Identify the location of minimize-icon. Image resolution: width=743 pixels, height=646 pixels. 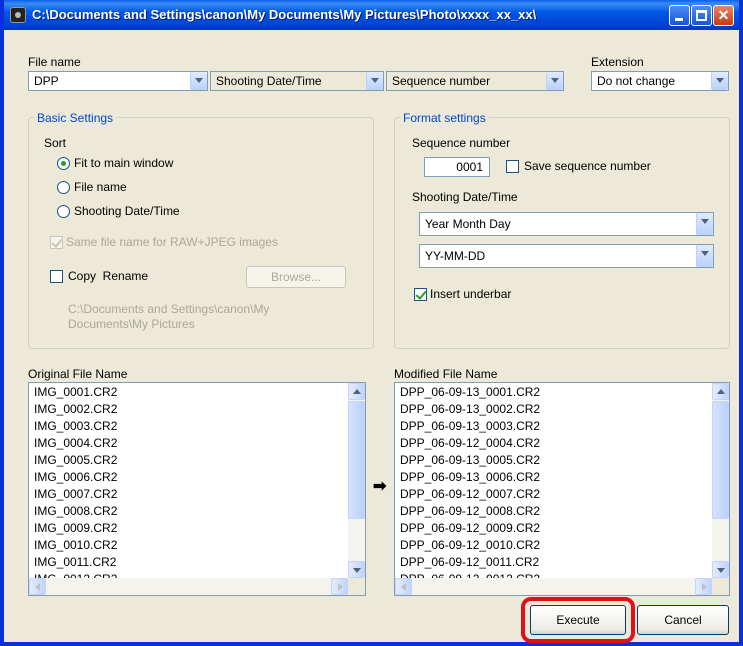
(679, 19).